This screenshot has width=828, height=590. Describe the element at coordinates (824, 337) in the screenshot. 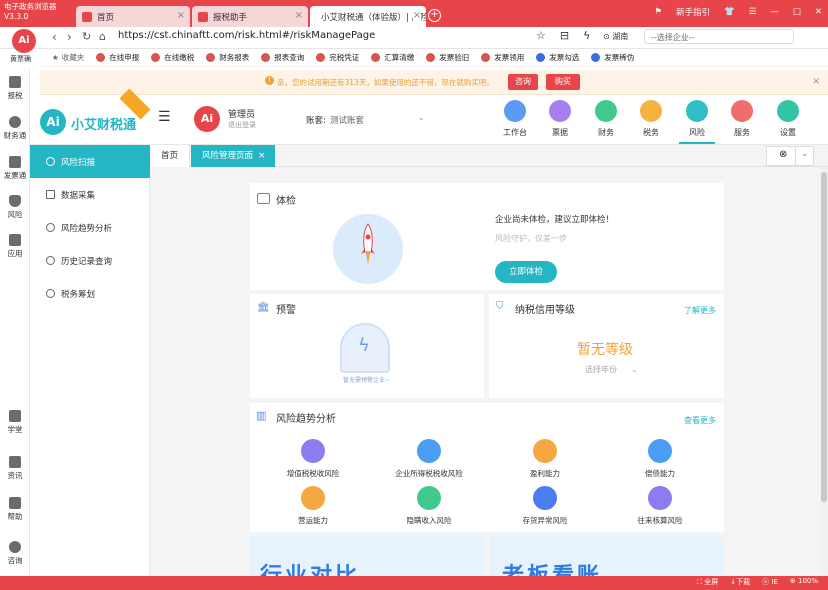

I see `scrollbar-thumb` at that location.